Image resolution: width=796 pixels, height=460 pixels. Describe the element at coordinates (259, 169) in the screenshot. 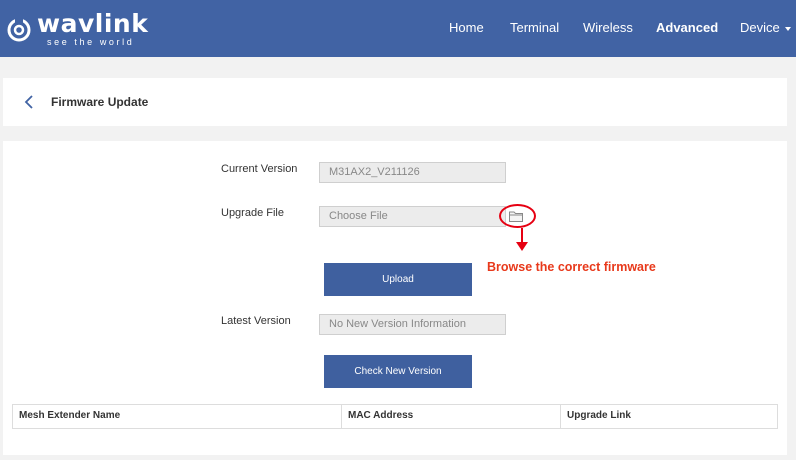

I see `current-version-label: Current Version` at that location.